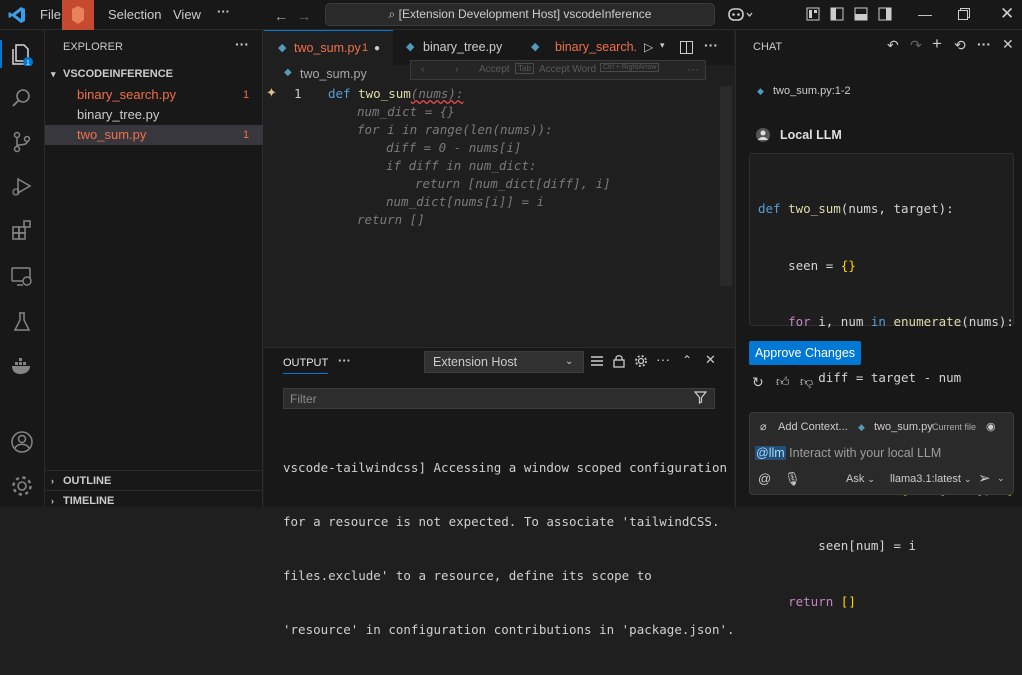 This screenshot has width=1022, height=675. Describe the element at coordinates (741, 15) in the screenshot. I see `copilot-icon` at that location.